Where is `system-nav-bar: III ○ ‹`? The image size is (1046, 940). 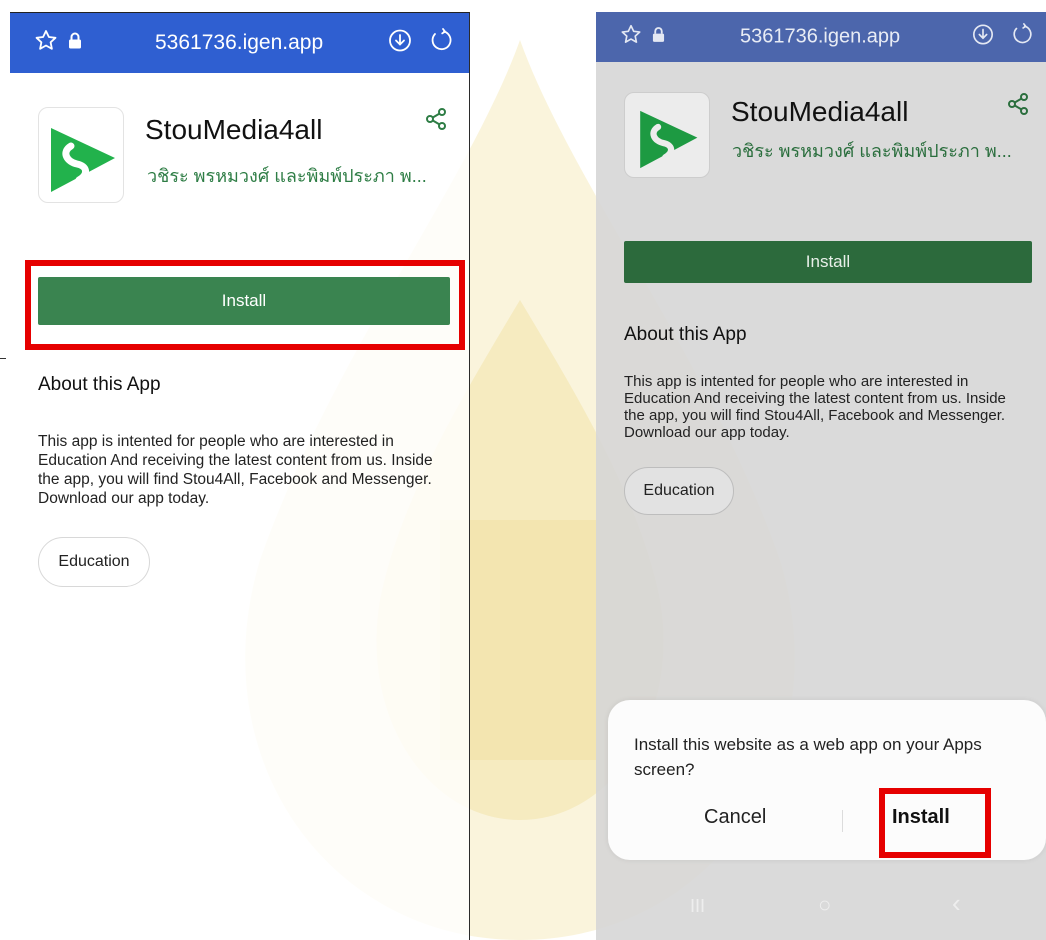 system-nav-bar: III ○ ‹ is located at coordinates (821, 910).